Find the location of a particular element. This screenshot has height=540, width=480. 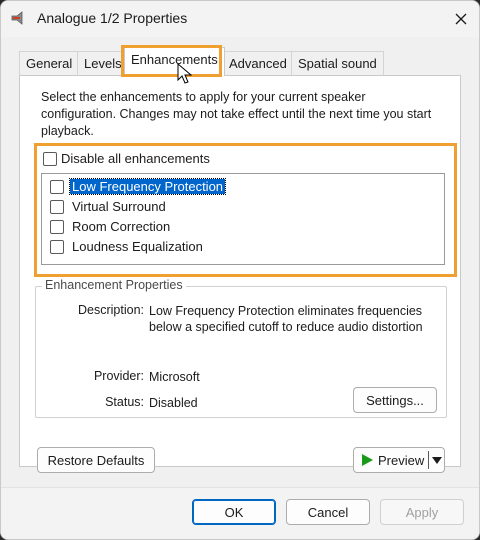

disable-all-checkbox is located at coordinates (50, 159).